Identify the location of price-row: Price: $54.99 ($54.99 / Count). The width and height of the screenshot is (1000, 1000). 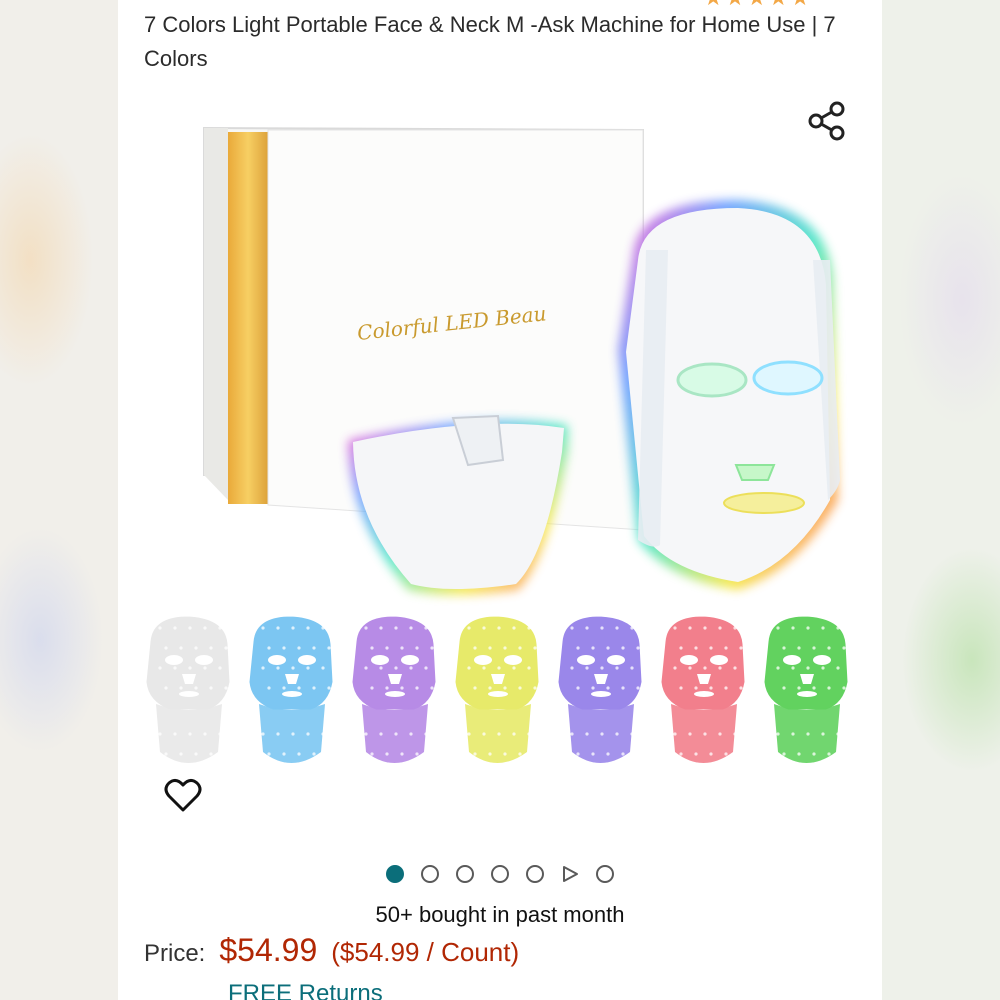
(331, 950).